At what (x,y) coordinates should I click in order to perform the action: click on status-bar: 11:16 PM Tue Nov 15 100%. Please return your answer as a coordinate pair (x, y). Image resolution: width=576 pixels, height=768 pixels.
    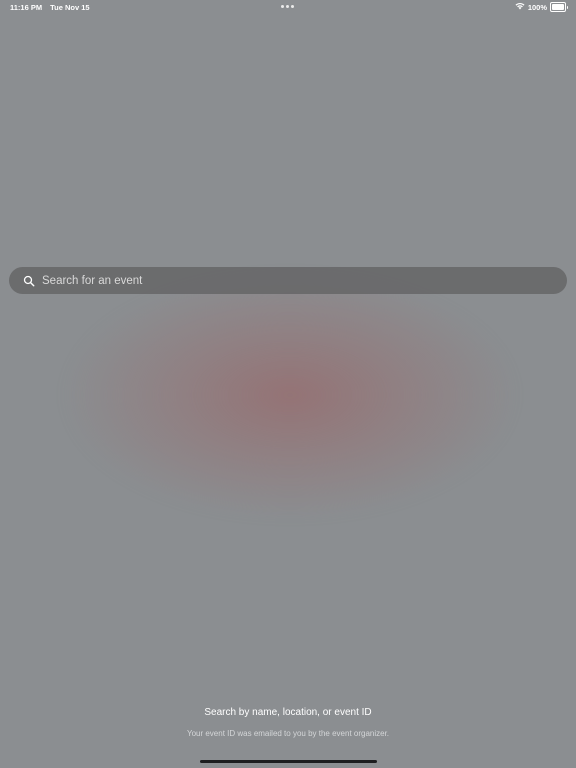
    Looking at the image, I should click on (288, 7).